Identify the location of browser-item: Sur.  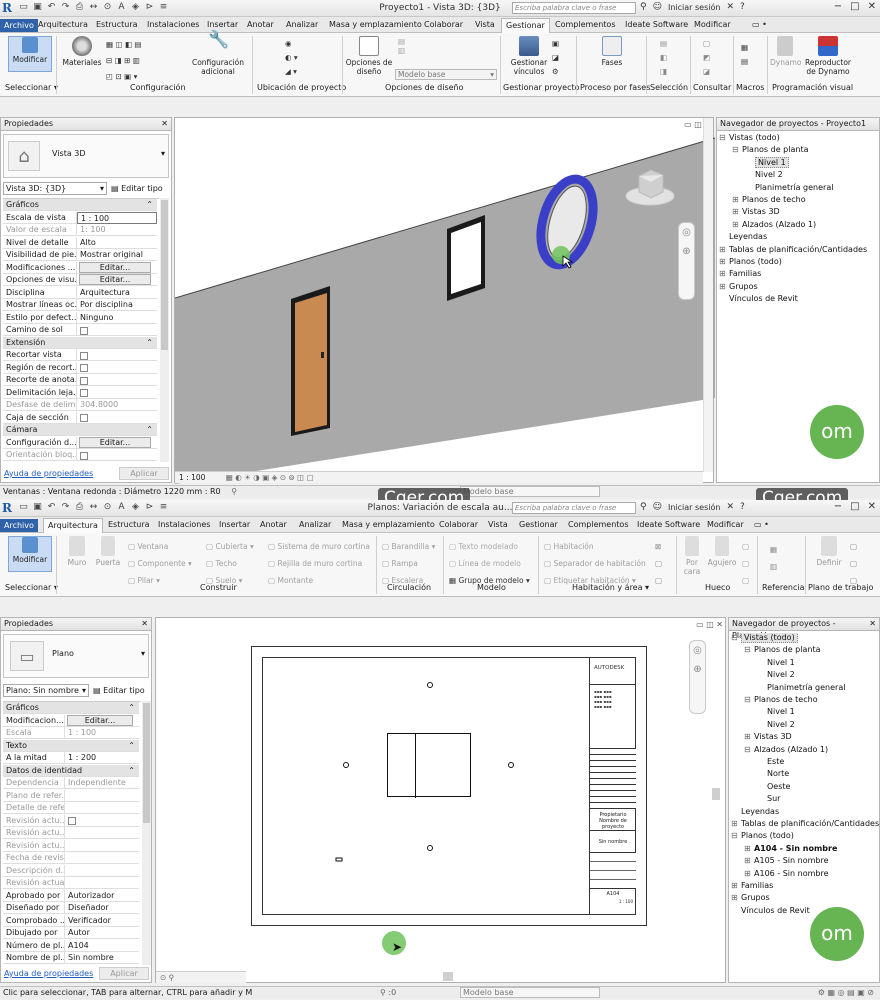
(768, 798).